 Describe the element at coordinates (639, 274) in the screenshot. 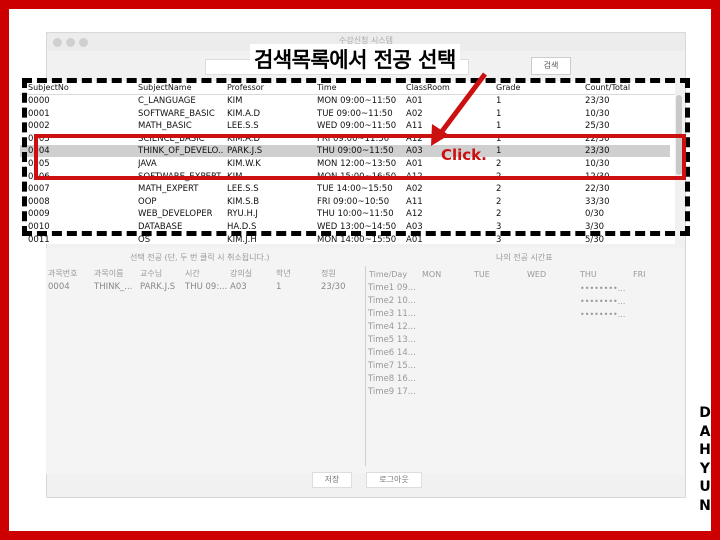

I see `tt-day-header-fri: FRI` at that location.